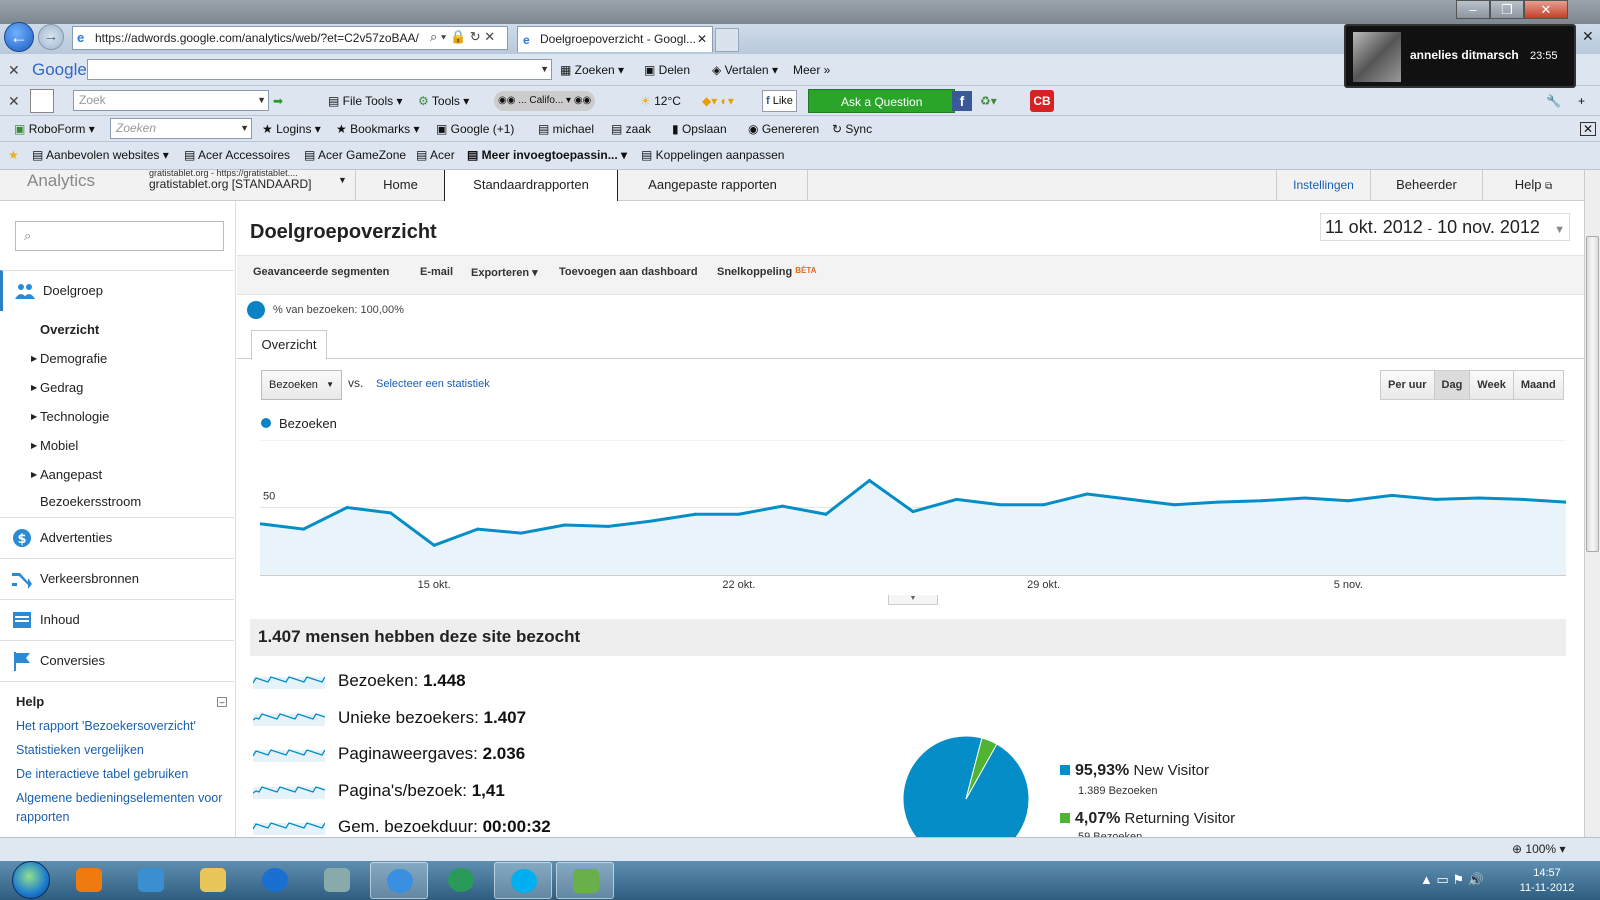 The height and width of the screenshot is (900, 1600). Describe the element at coordinates (461, 880) in the screenshot. I see `taskbar-globe` at that location.